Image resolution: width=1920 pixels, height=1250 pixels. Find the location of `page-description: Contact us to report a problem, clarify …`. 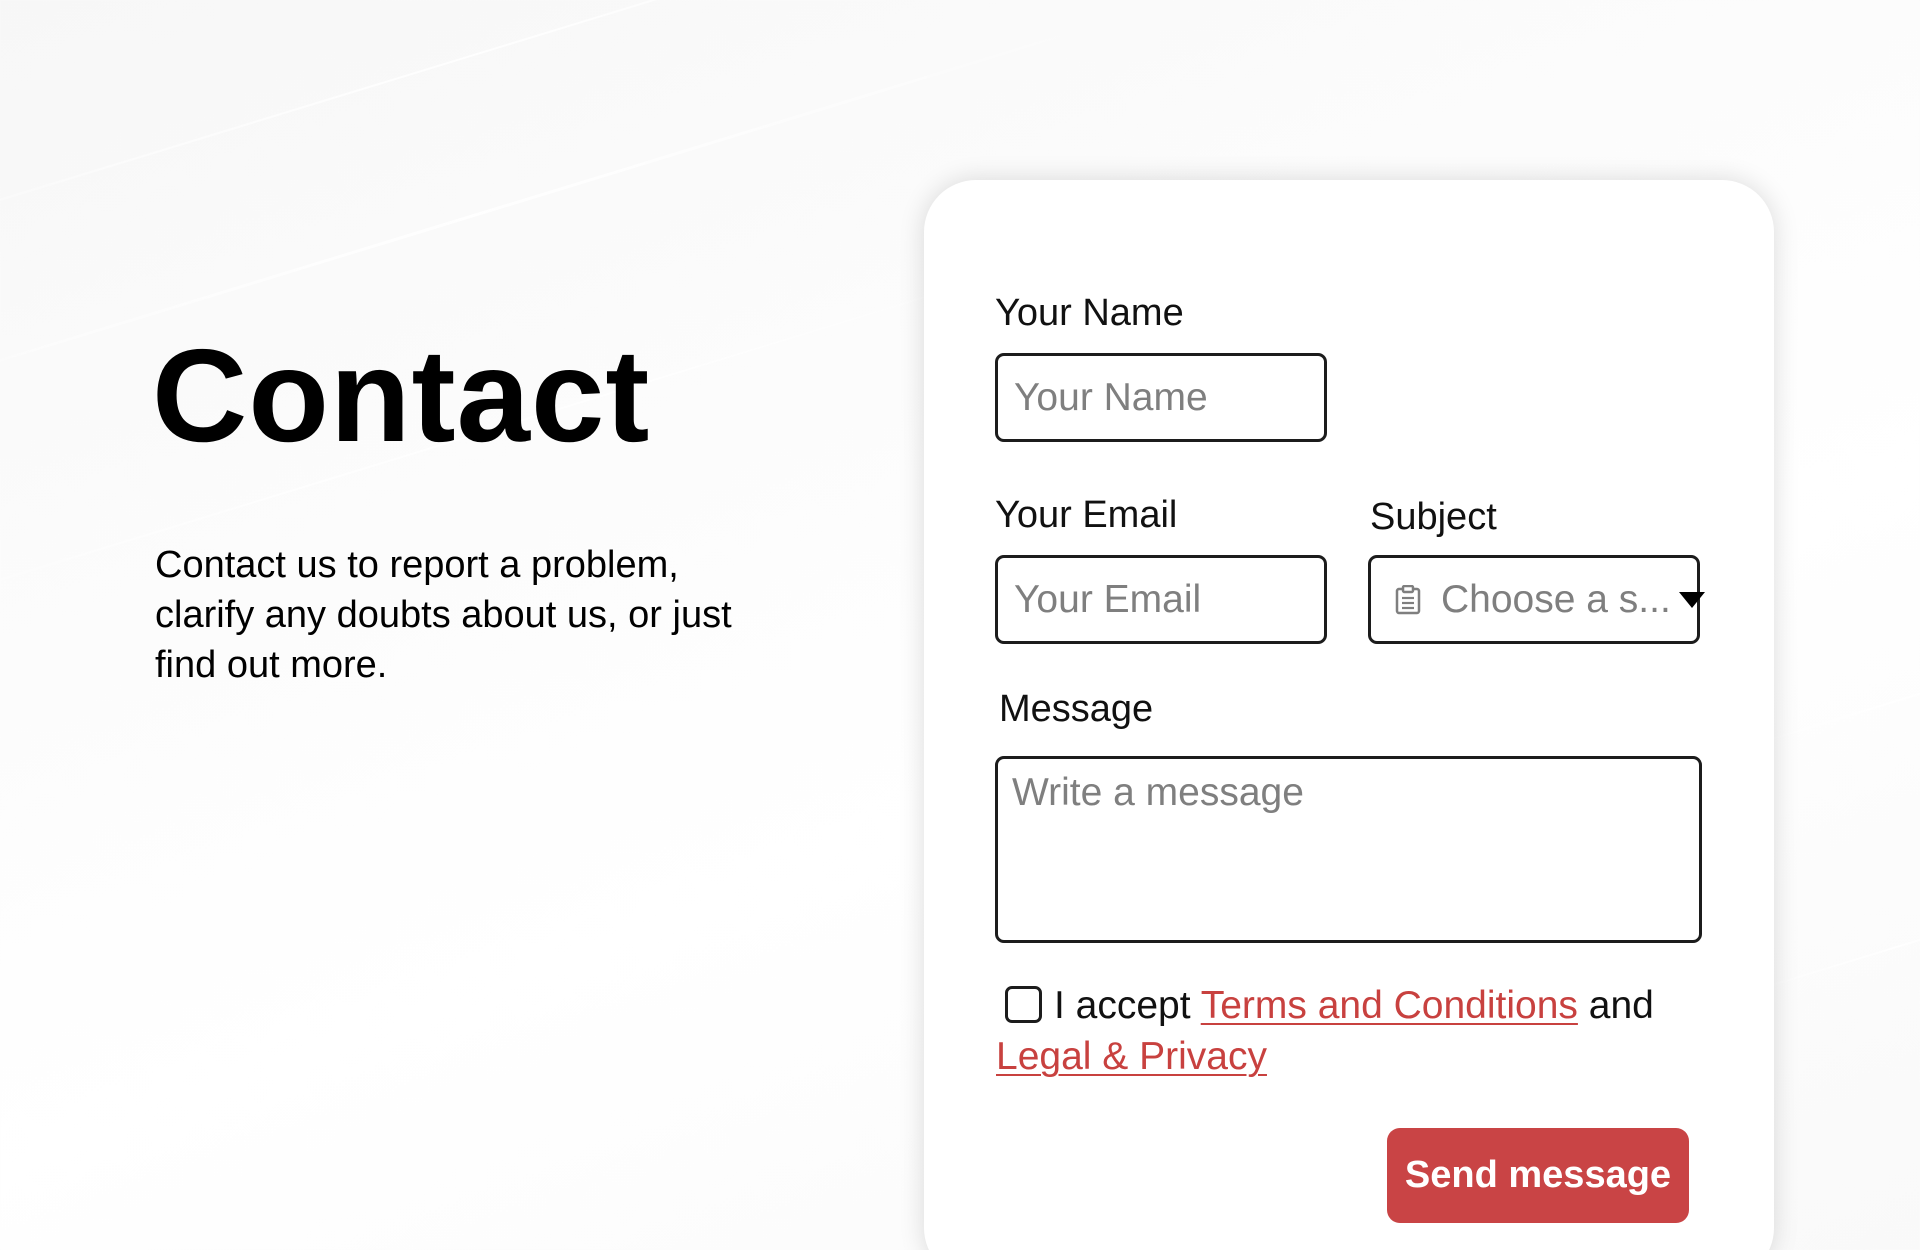

page-description: Contact us to report a problem, clarify … is located at coordinates (443, 615).